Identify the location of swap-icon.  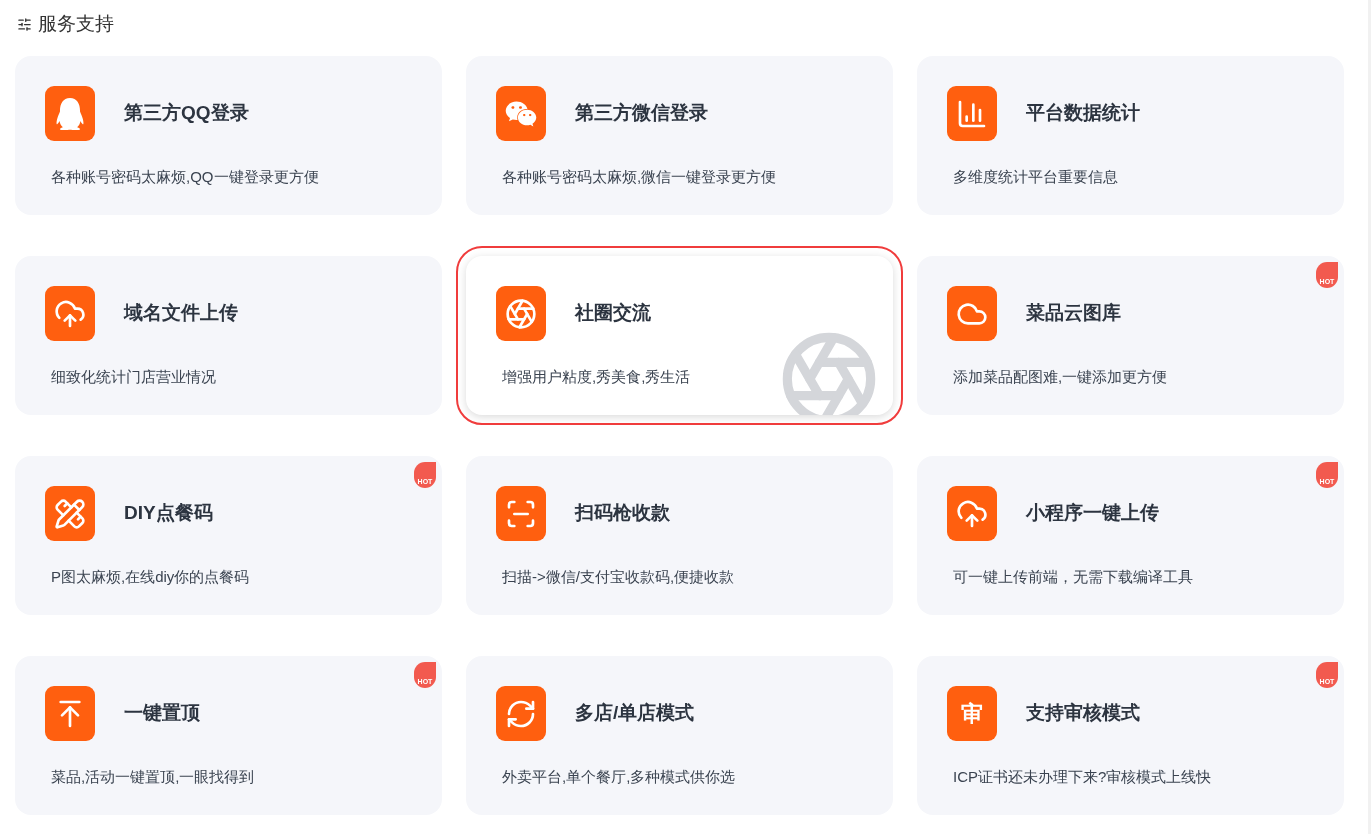
(521, 713).